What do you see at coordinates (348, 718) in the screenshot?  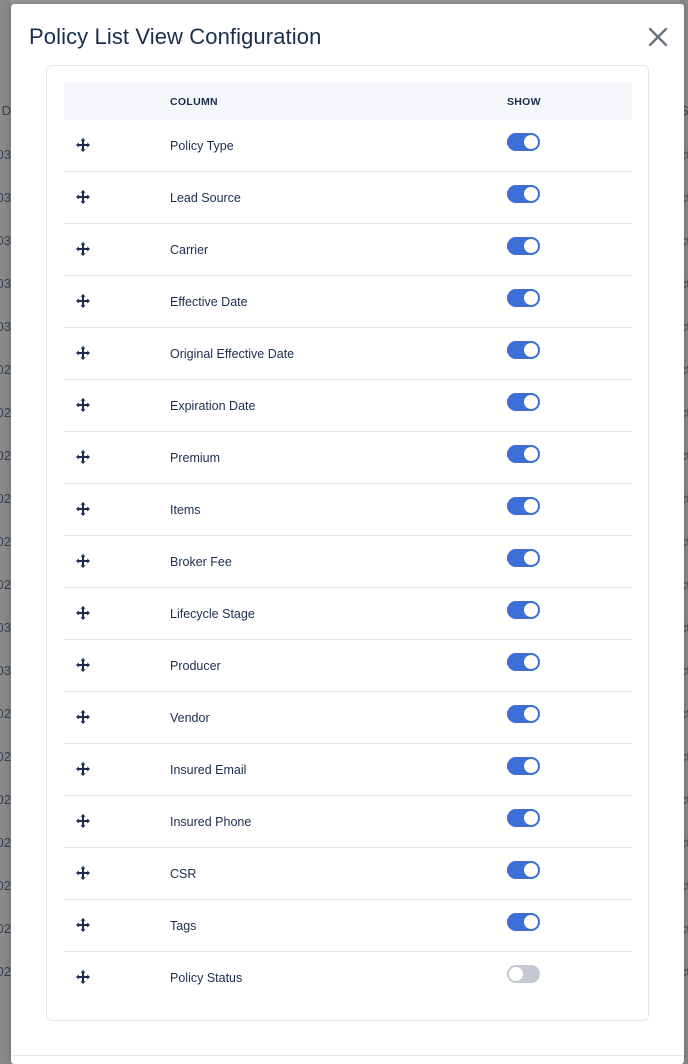 I see `table-row: Vendor` at bounding box center [348, 718].